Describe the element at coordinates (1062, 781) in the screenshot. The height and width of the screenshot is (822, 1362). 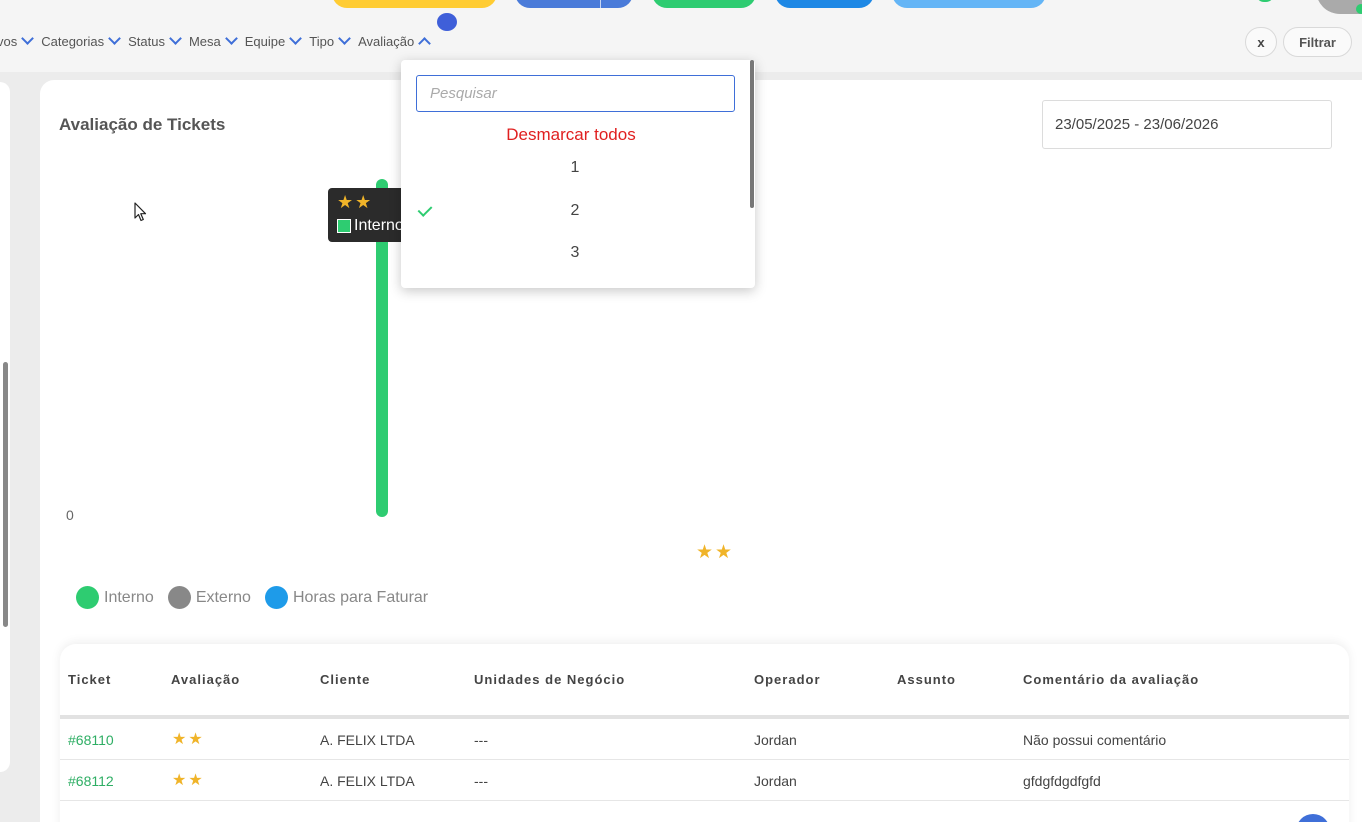
I see `comment-cell: gfdgfdgdfgfd` at that location.